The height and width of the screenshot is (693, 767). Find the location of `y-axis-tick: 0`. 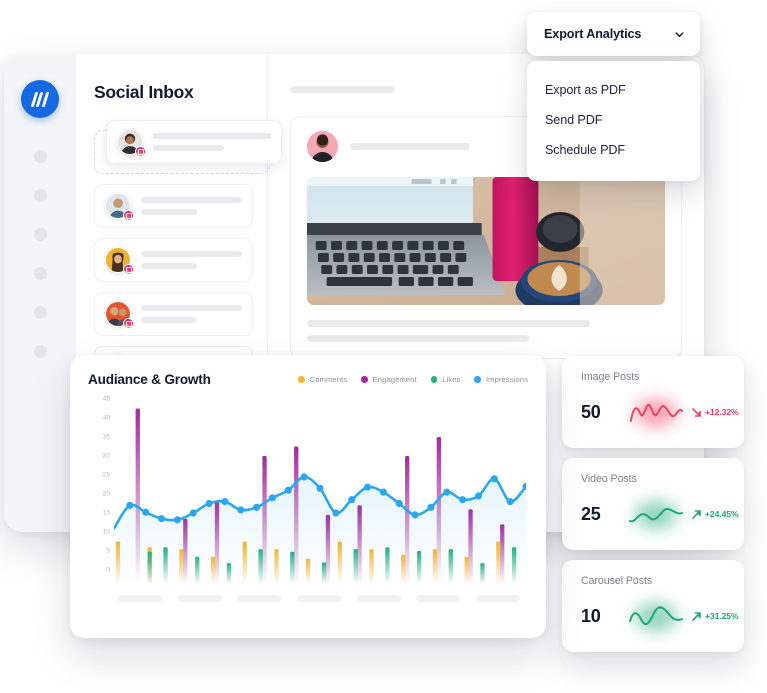

y-axis-tick: 0 is located at coordinates (108, 570).